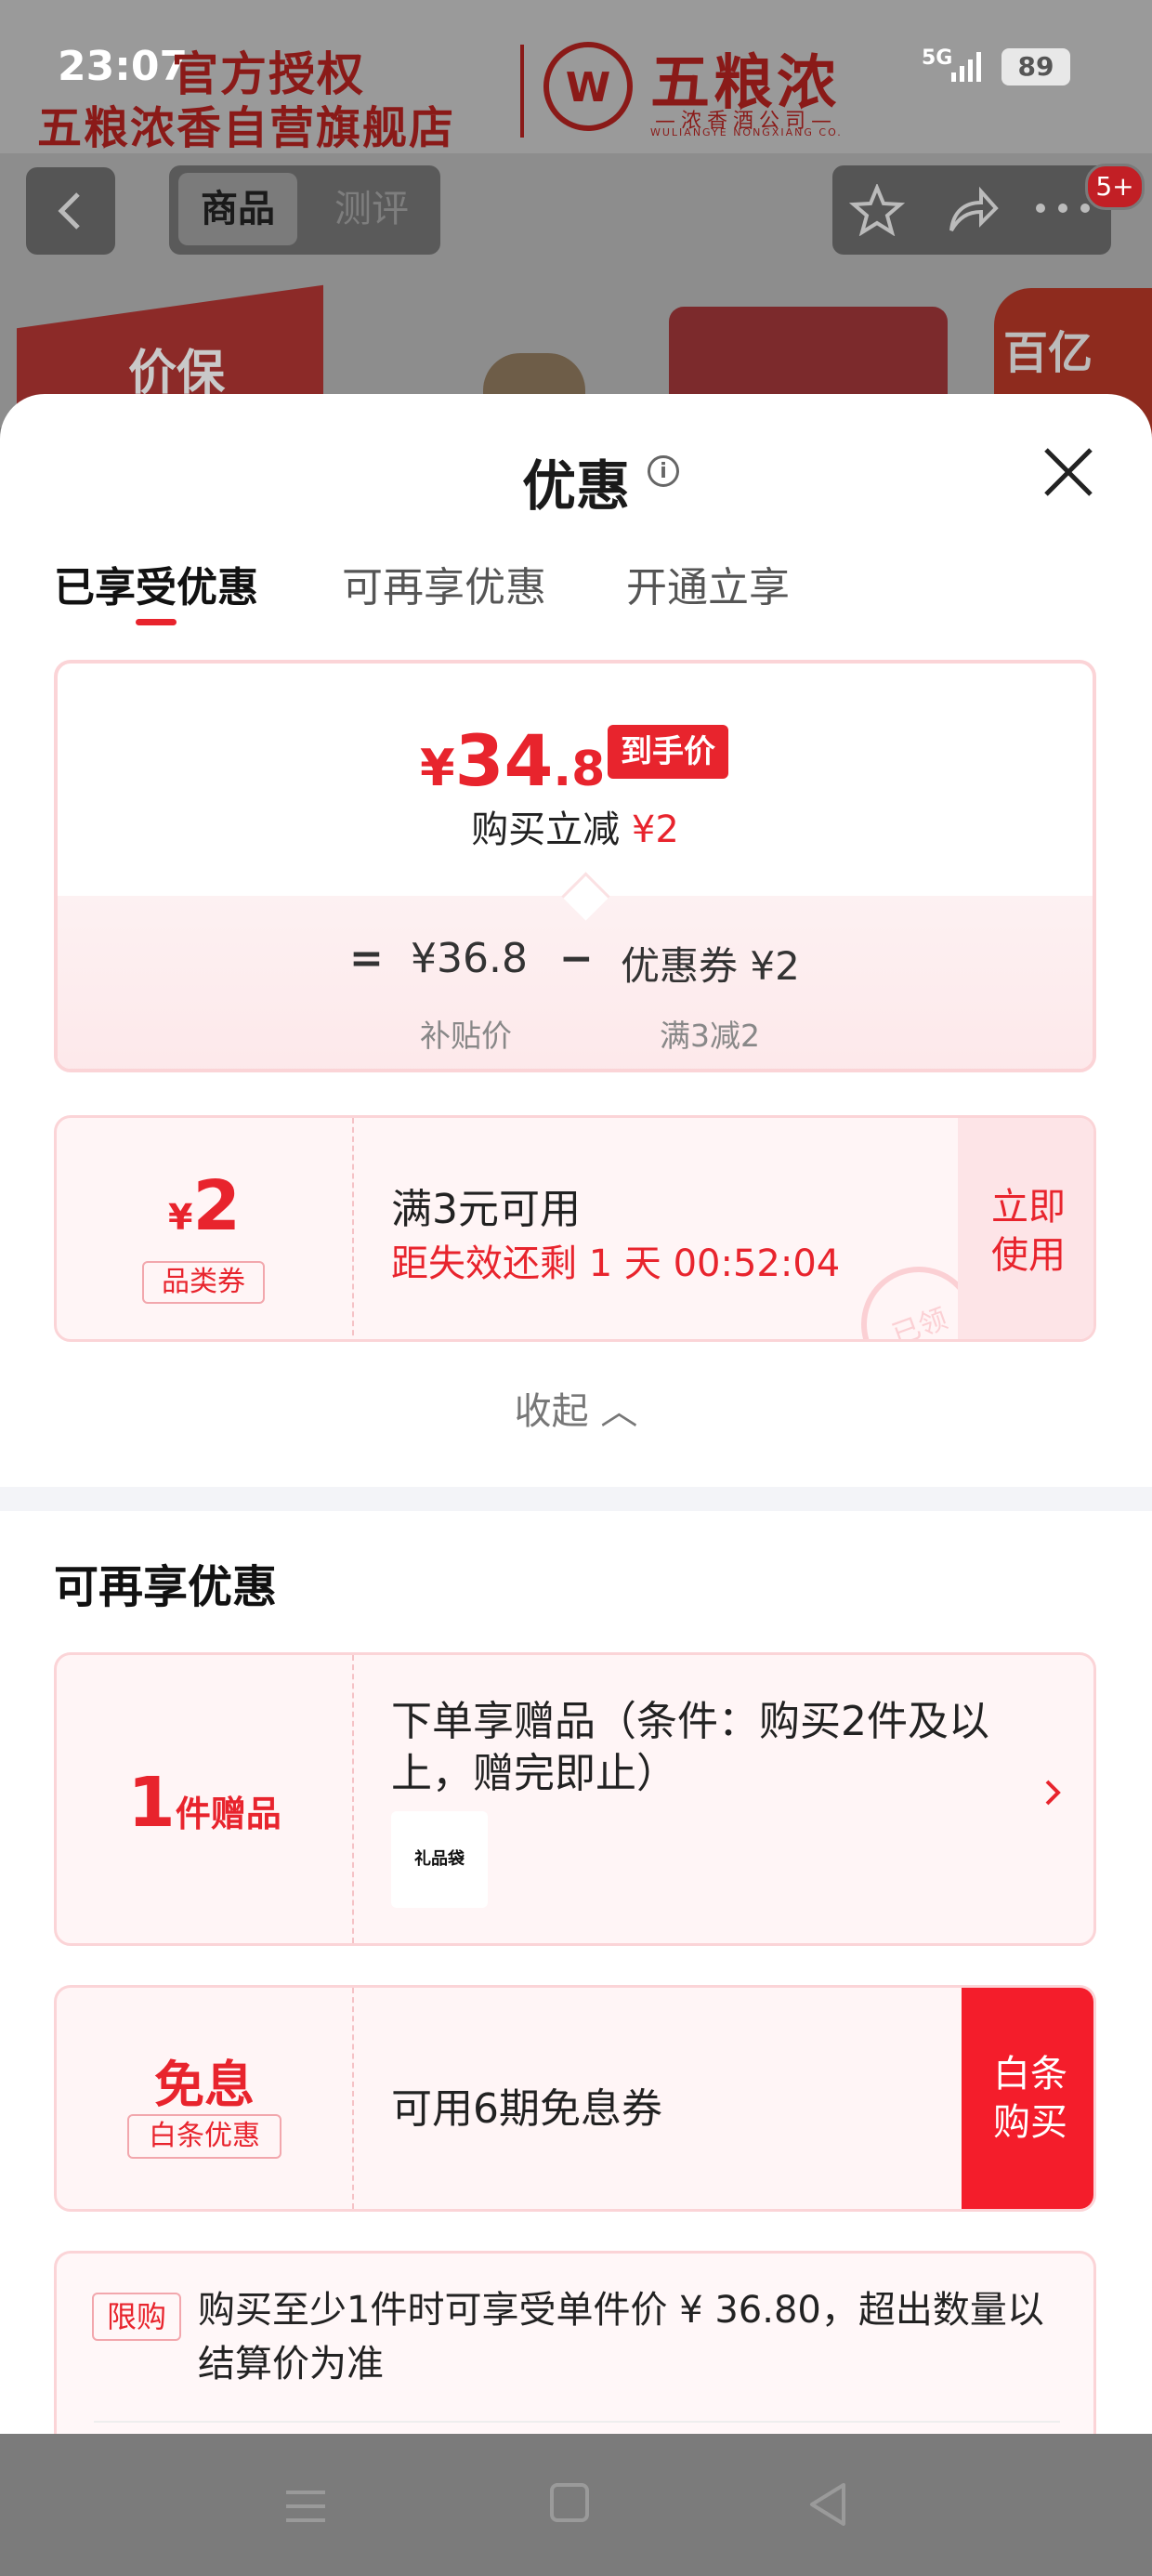 This screenshot has width=1152, height=2576. I want to click on save-amount: ¥2, so click(655, 829).